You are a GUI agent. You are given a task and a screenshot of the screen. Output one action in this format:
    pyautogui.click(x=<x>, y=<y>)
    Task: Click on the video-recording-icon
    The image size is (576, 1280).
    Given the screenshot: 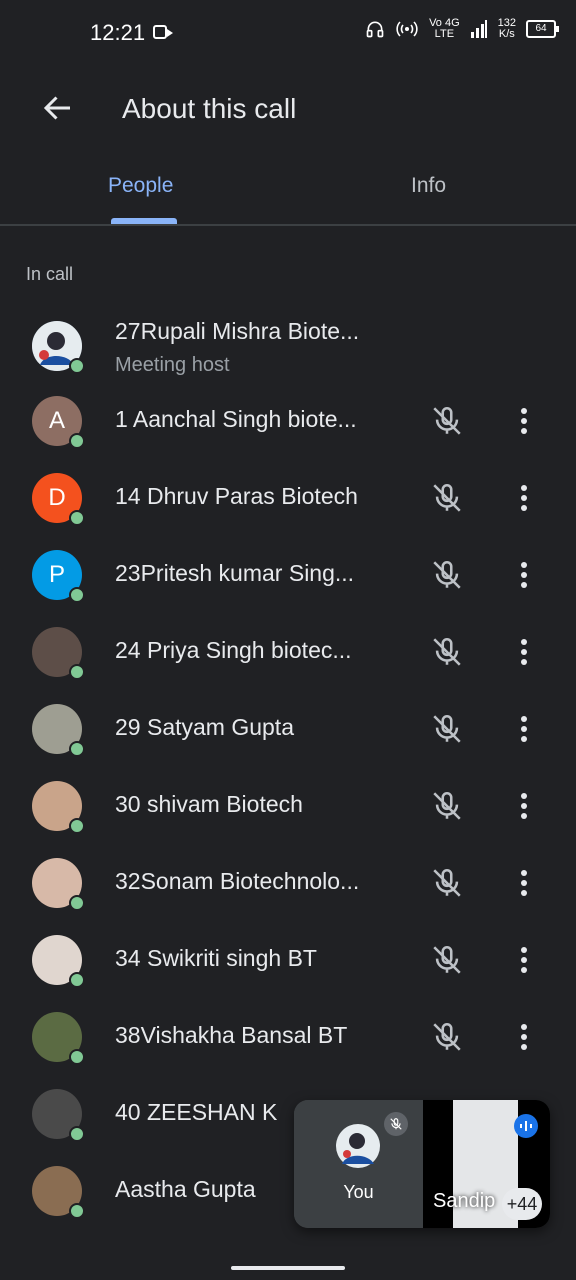 What is the action you would take?
    pyautogui.click(x=163, y=32)
    